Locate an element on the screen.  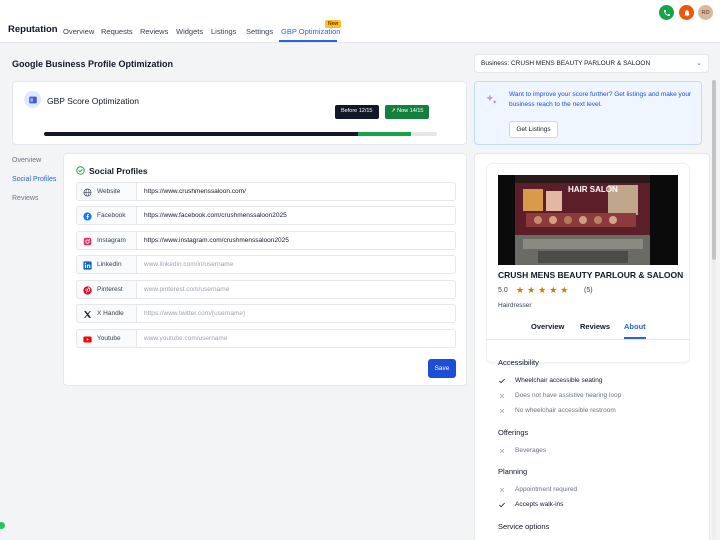
section-accessibility-title: Accessibility is located at coordinates (518, 362).